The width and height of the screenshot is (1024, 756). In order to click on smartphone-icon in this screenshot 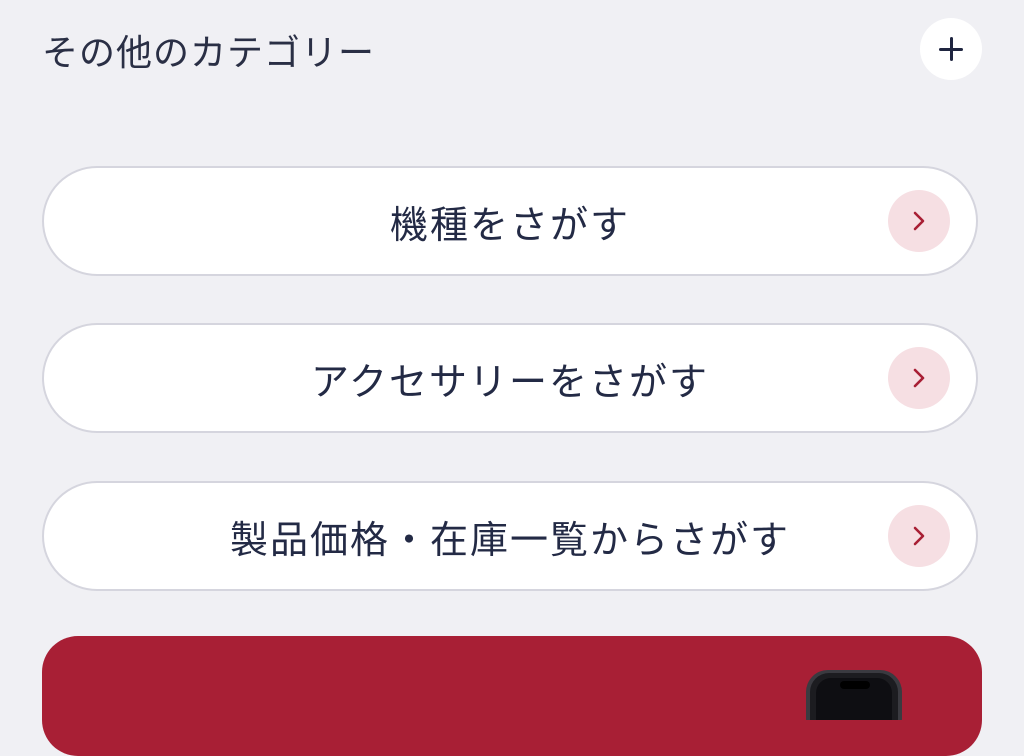, I will do `click(854, 695)`.